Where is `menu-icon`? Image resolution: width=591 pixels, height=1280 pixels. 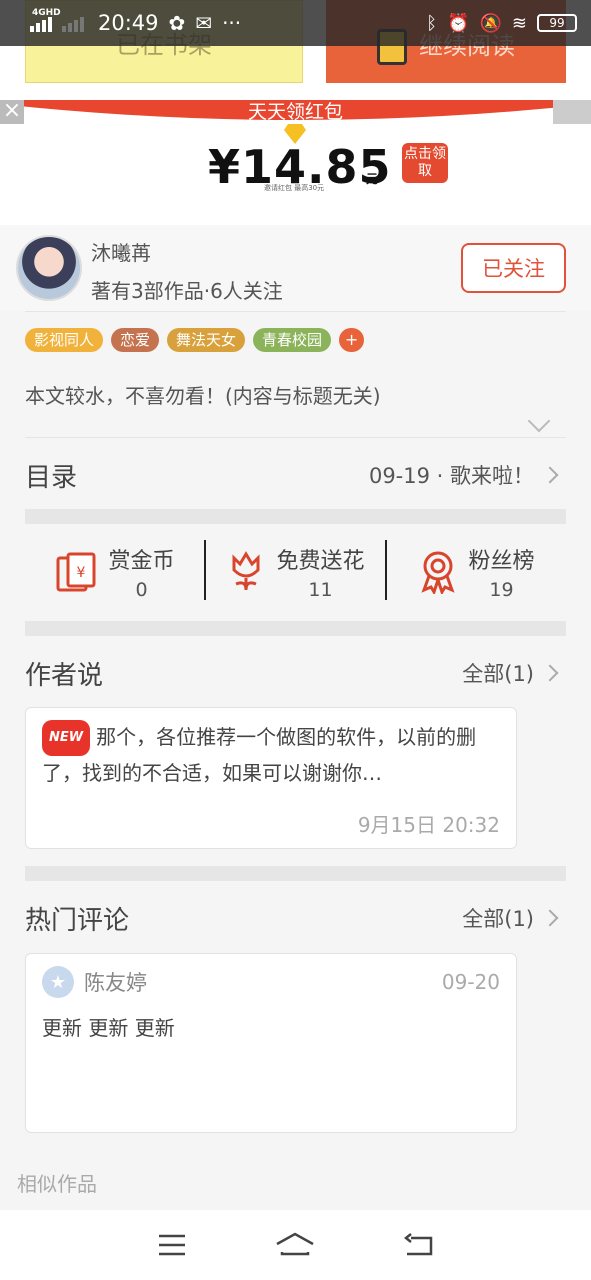
menu-icon is located at coordinates (172, 1245).